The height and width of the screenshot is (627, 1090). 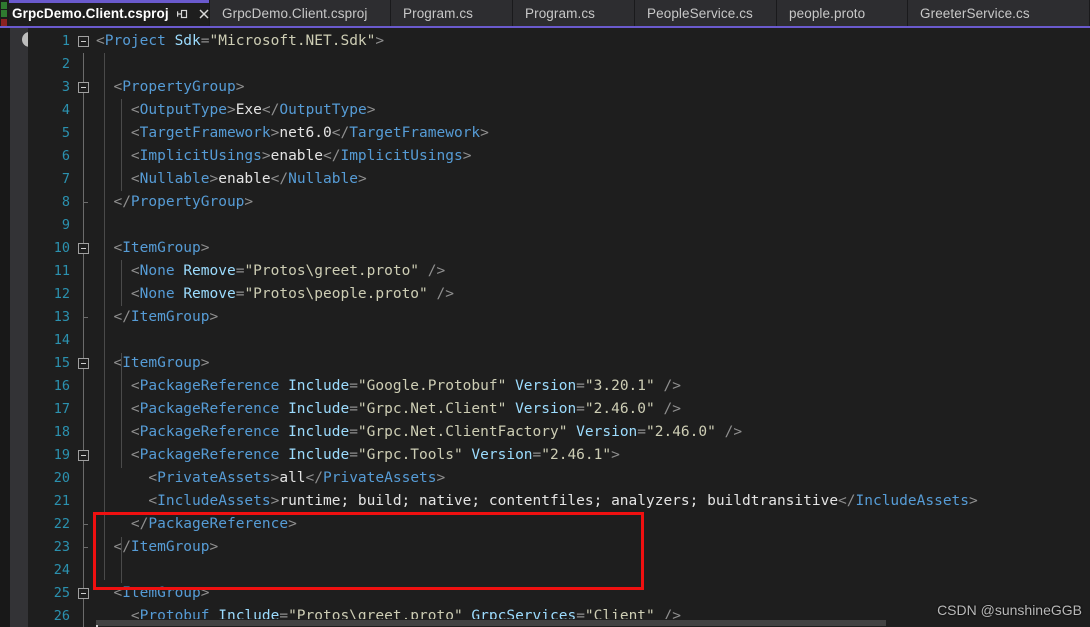 I want to click on editor-tab-label: Program.cs, so click(x=560, y=14).